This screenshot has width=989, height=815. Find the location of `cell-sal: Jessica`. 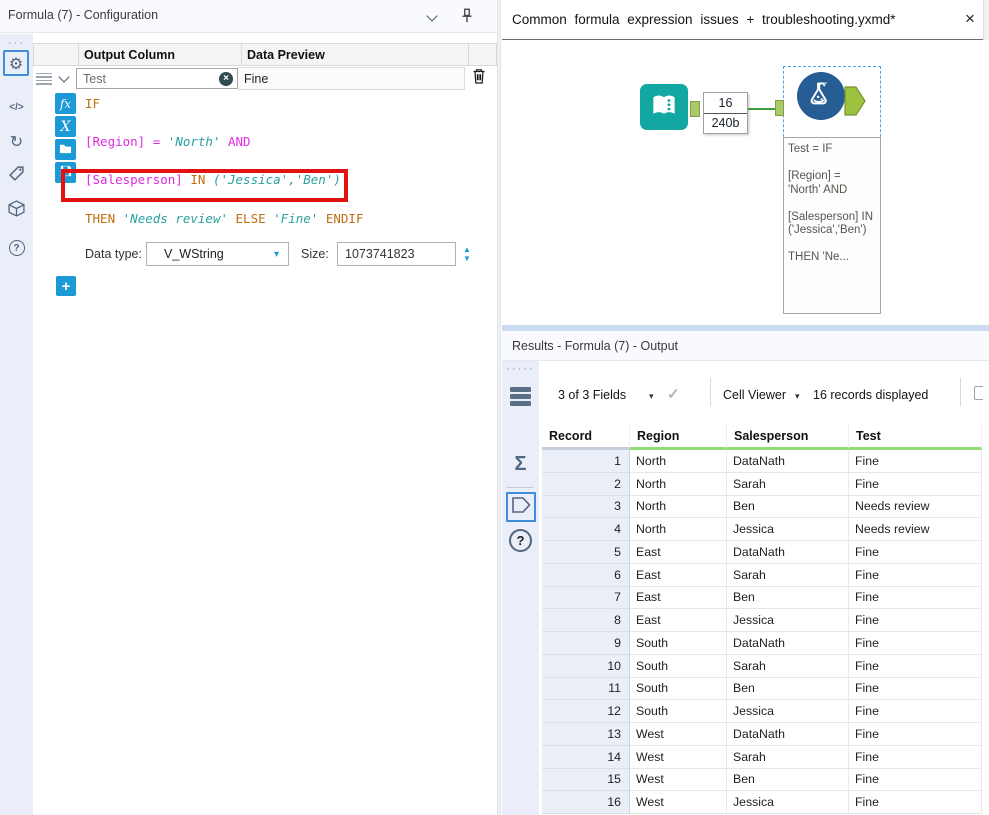

cell-sal: Jessica is located at coordinates (788, 711).